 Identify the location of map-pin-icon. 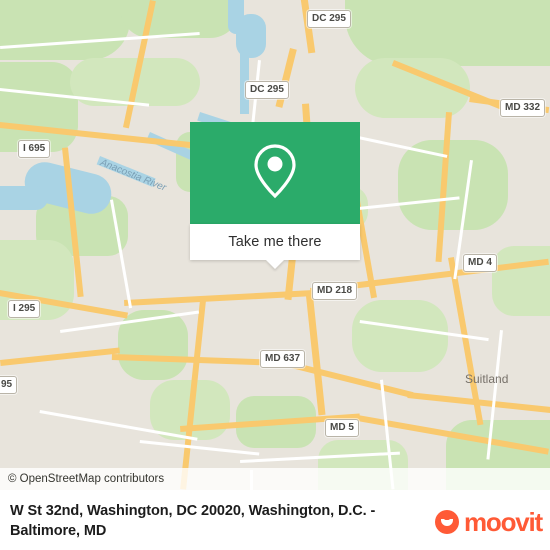
(275, 173).